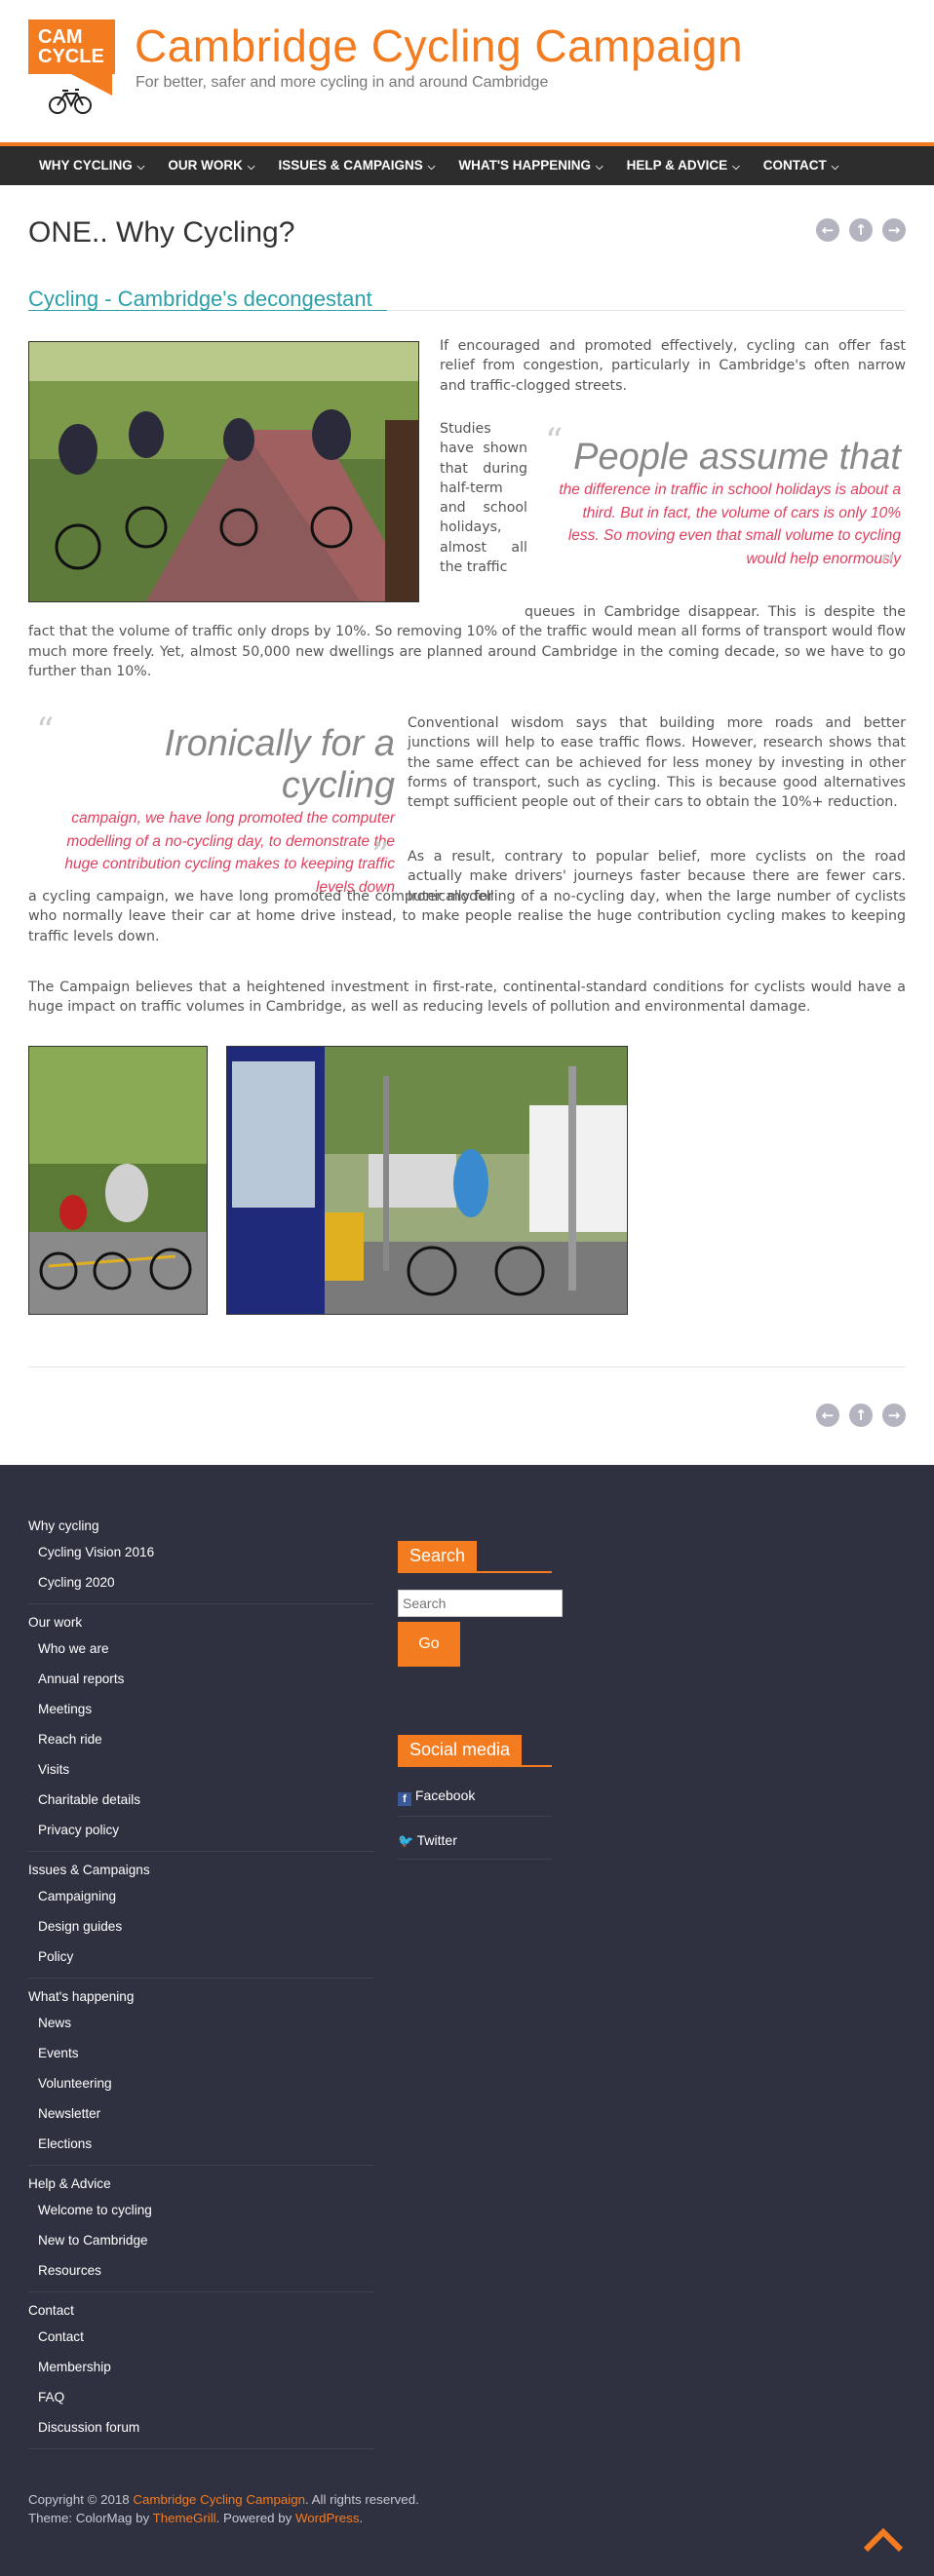 The image size is (934, 2576). What do you see at coordinates (201, 1623) in the screenshot?
I see `footer-heading: Our work` at bounding box center [201, 1623].